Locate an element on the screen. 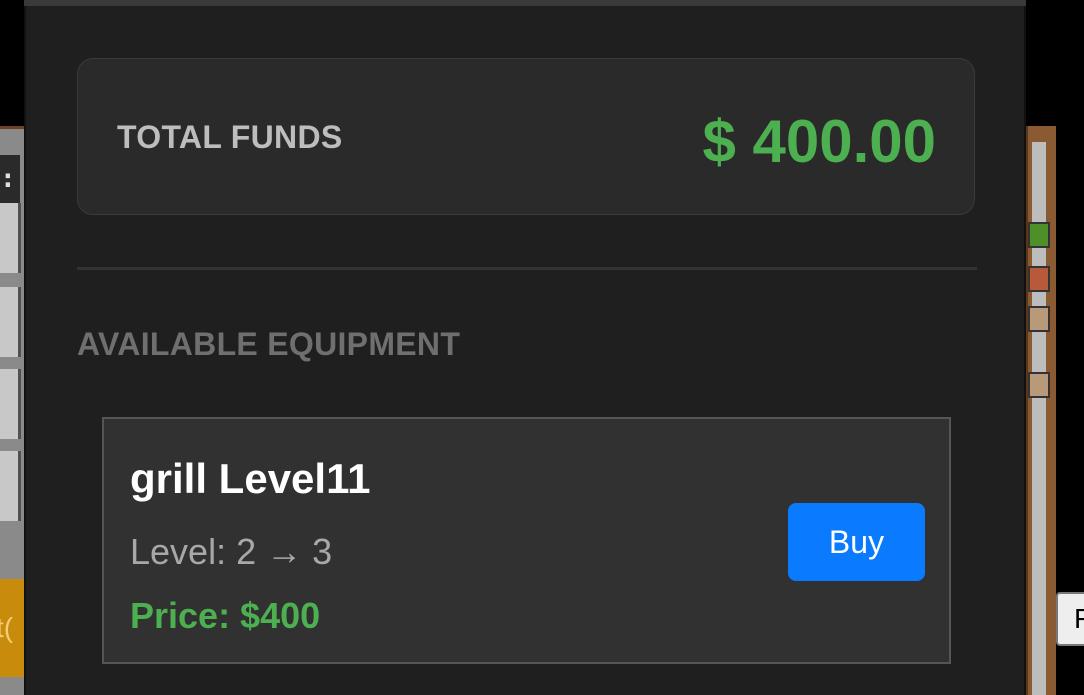 This screenshot has width=1084, height=695. game-side-button: F is located at coordinates (1070, 619).